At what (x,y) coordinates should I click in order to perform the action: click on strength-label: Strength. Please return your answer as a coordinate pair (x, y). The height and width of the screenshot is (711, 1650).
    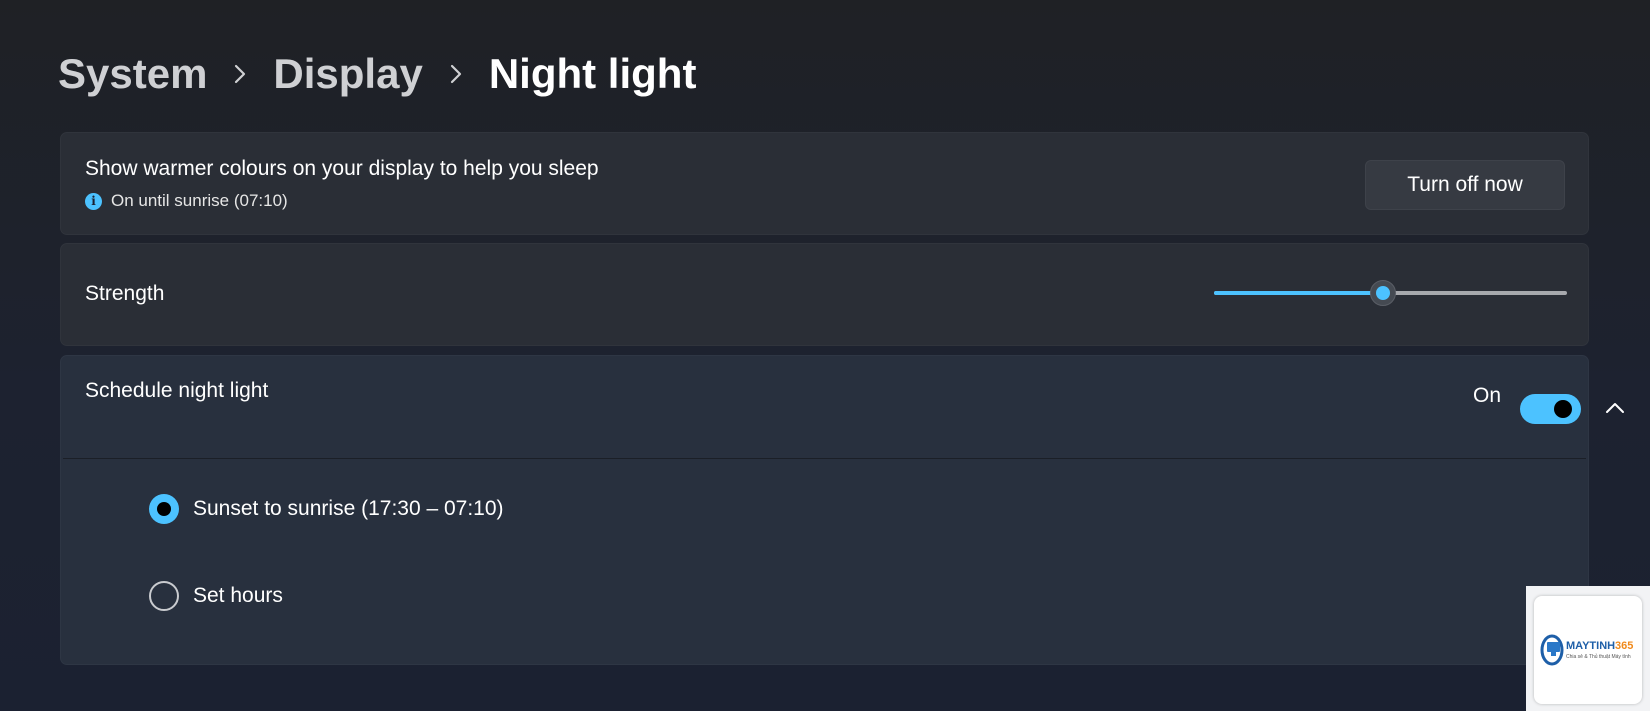
    Looking at the image, I should click on (125, 293).